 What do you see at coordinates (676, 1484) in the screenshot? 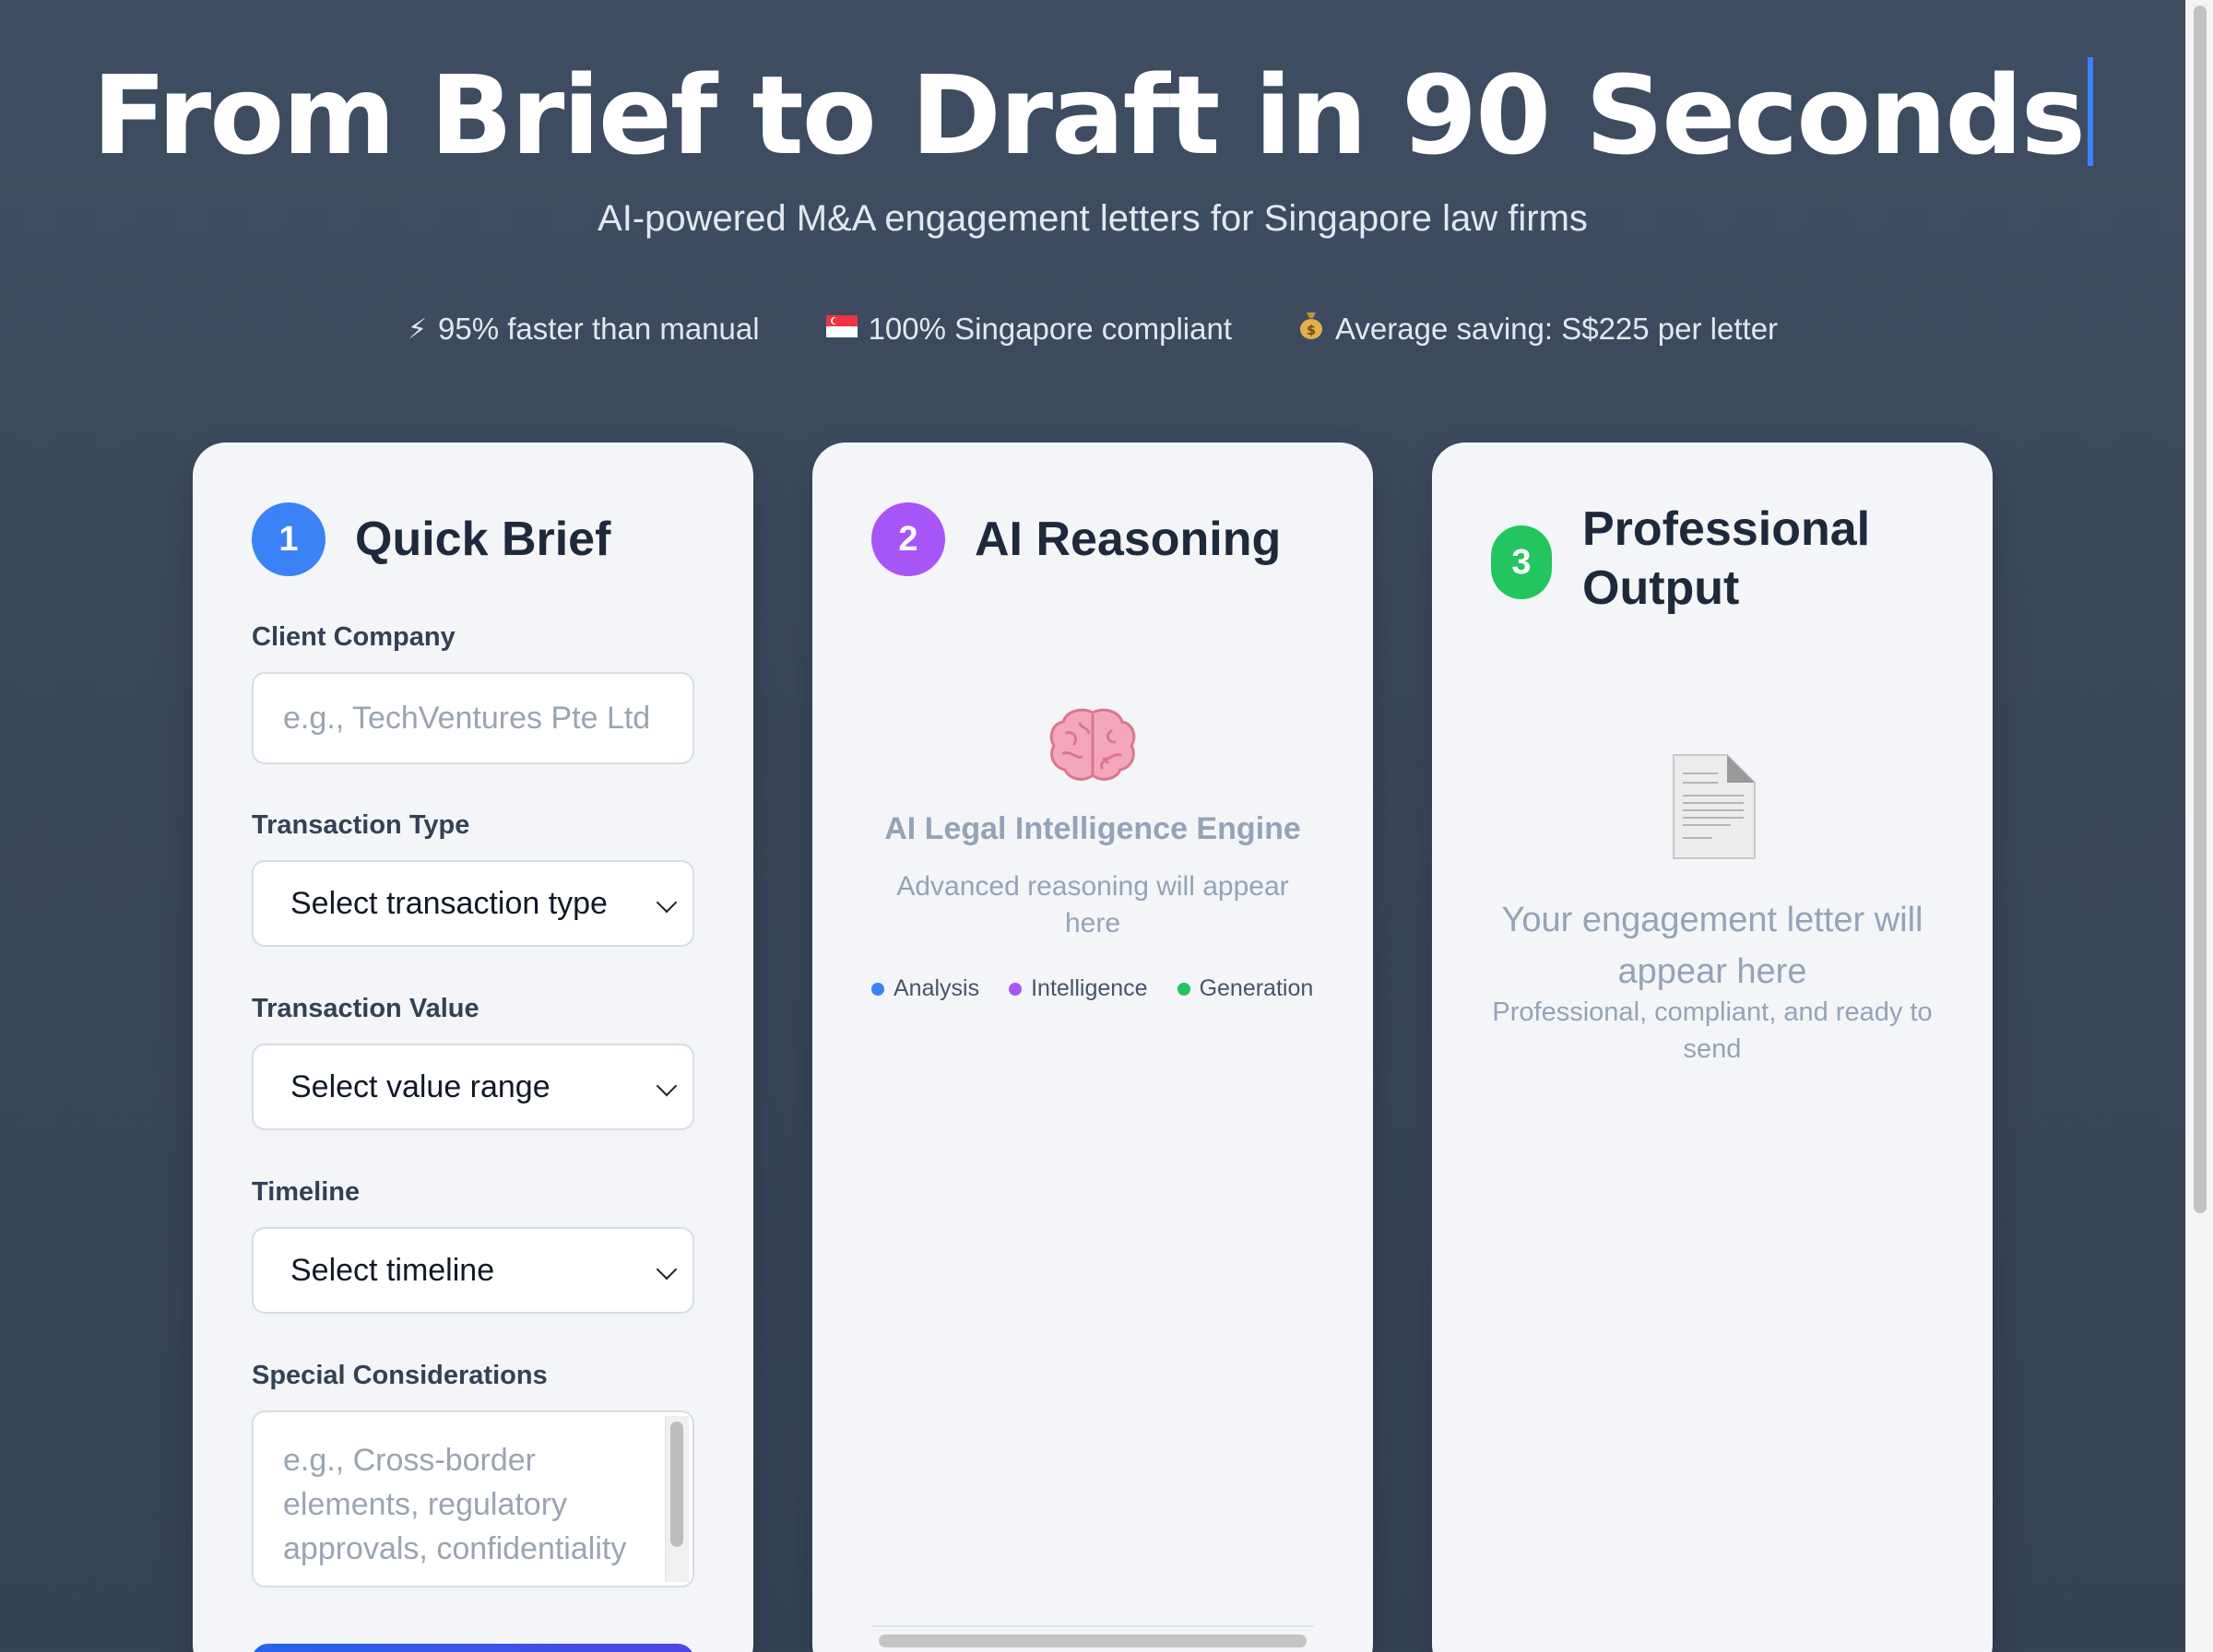
I see `textarea-scrollbar-thumb` at bounding box center [676, 1484].